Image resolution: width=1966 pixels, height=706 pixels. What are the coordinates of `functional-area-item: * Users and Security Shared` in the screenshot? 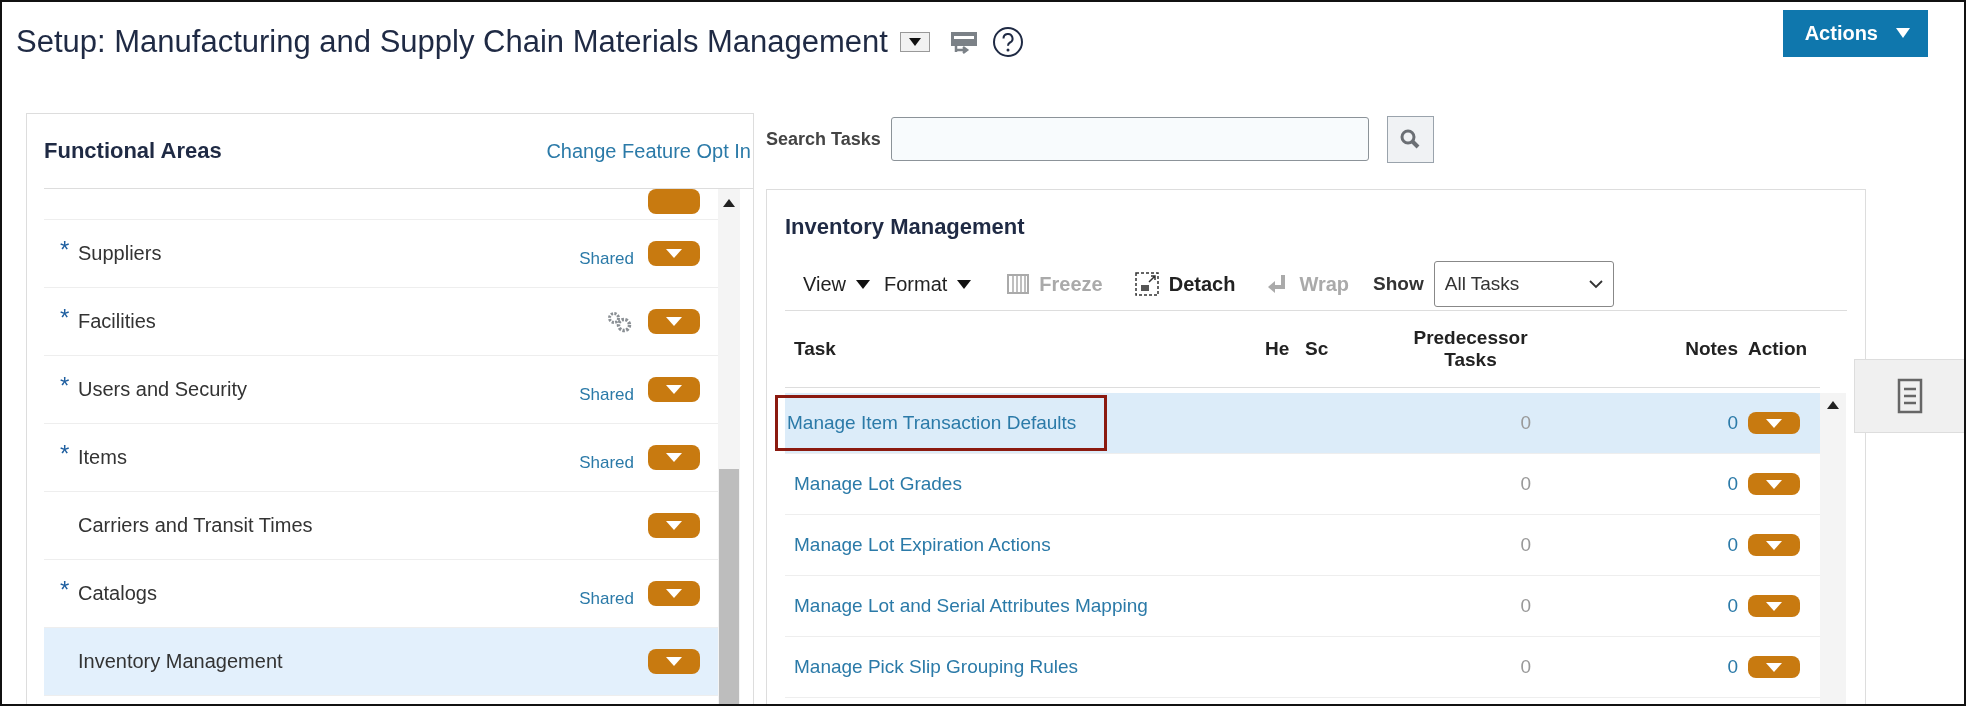 It's located at (381, 390).